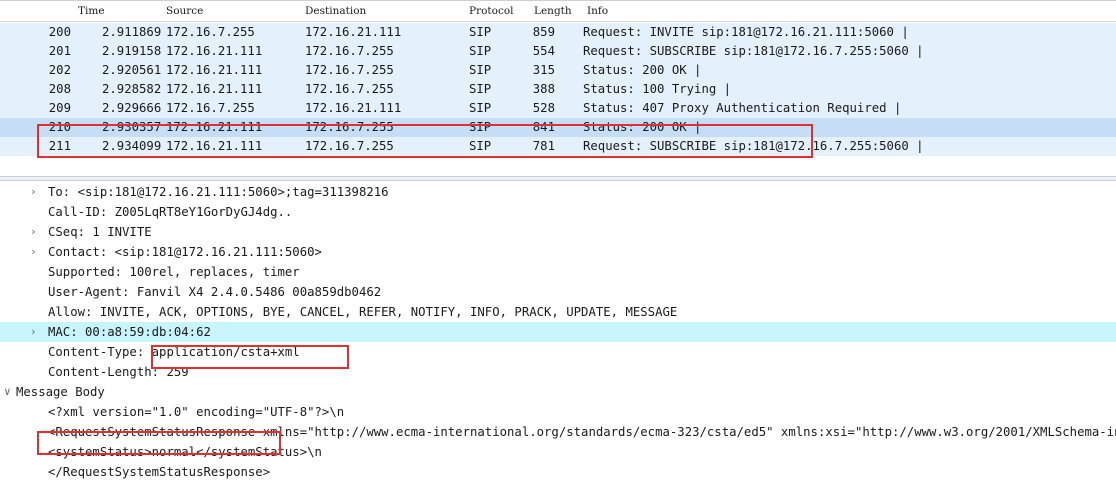  What do you see at coordinates (543, 108) in the screenshot?
I see `packet-cell-length: 528` at bounding box center [543, 108].